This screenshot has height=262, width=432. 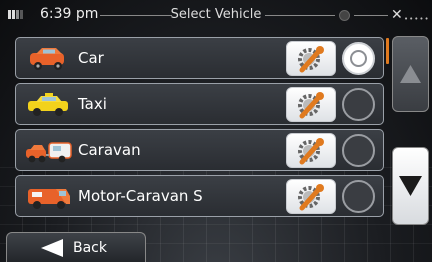 I want to click on vehicle-label: Car, so click(x=91, y=58).